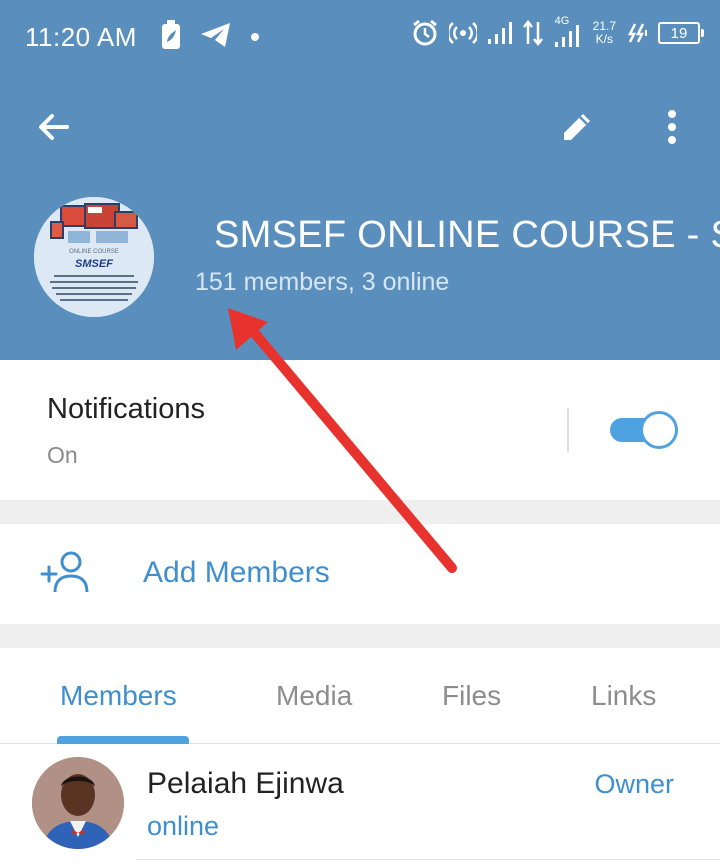 The width and height of the screenshot is (720, 867). I want to click on status-bar: 11:20 AM 4G 21.7 K/s 19, so click(360, 38).